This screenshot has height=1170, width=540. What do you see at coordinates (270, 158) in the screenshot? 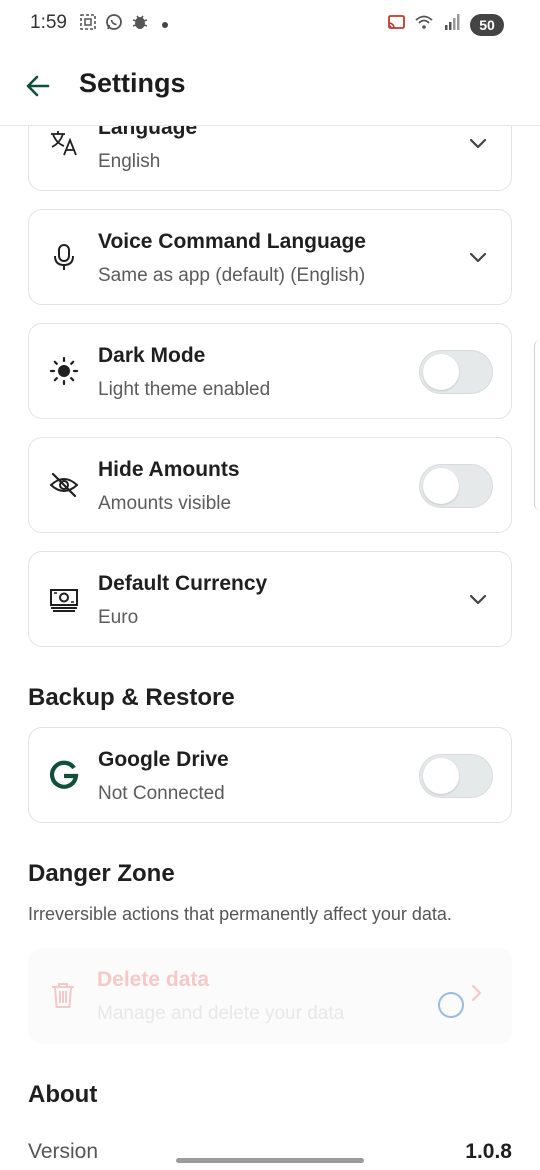
I see `language-setting: Language English` at bounding box center [270, 158].